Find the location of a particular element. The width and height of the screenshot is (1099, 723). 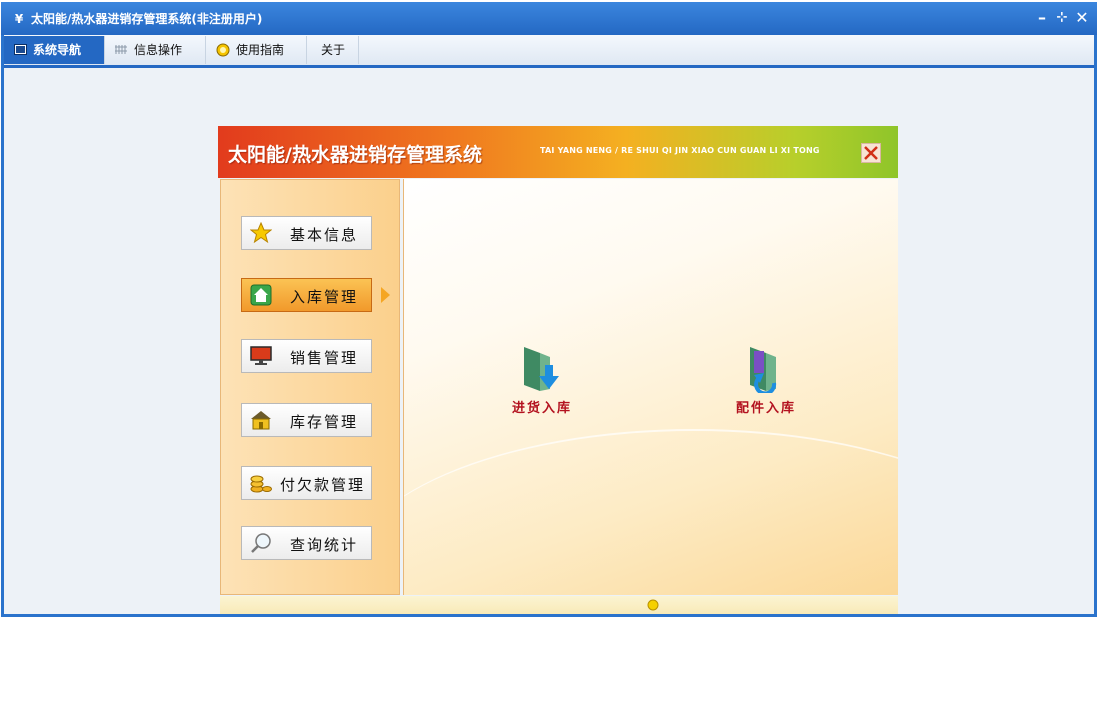

action-label: 进货入库 is located at coordinates (541, 408).